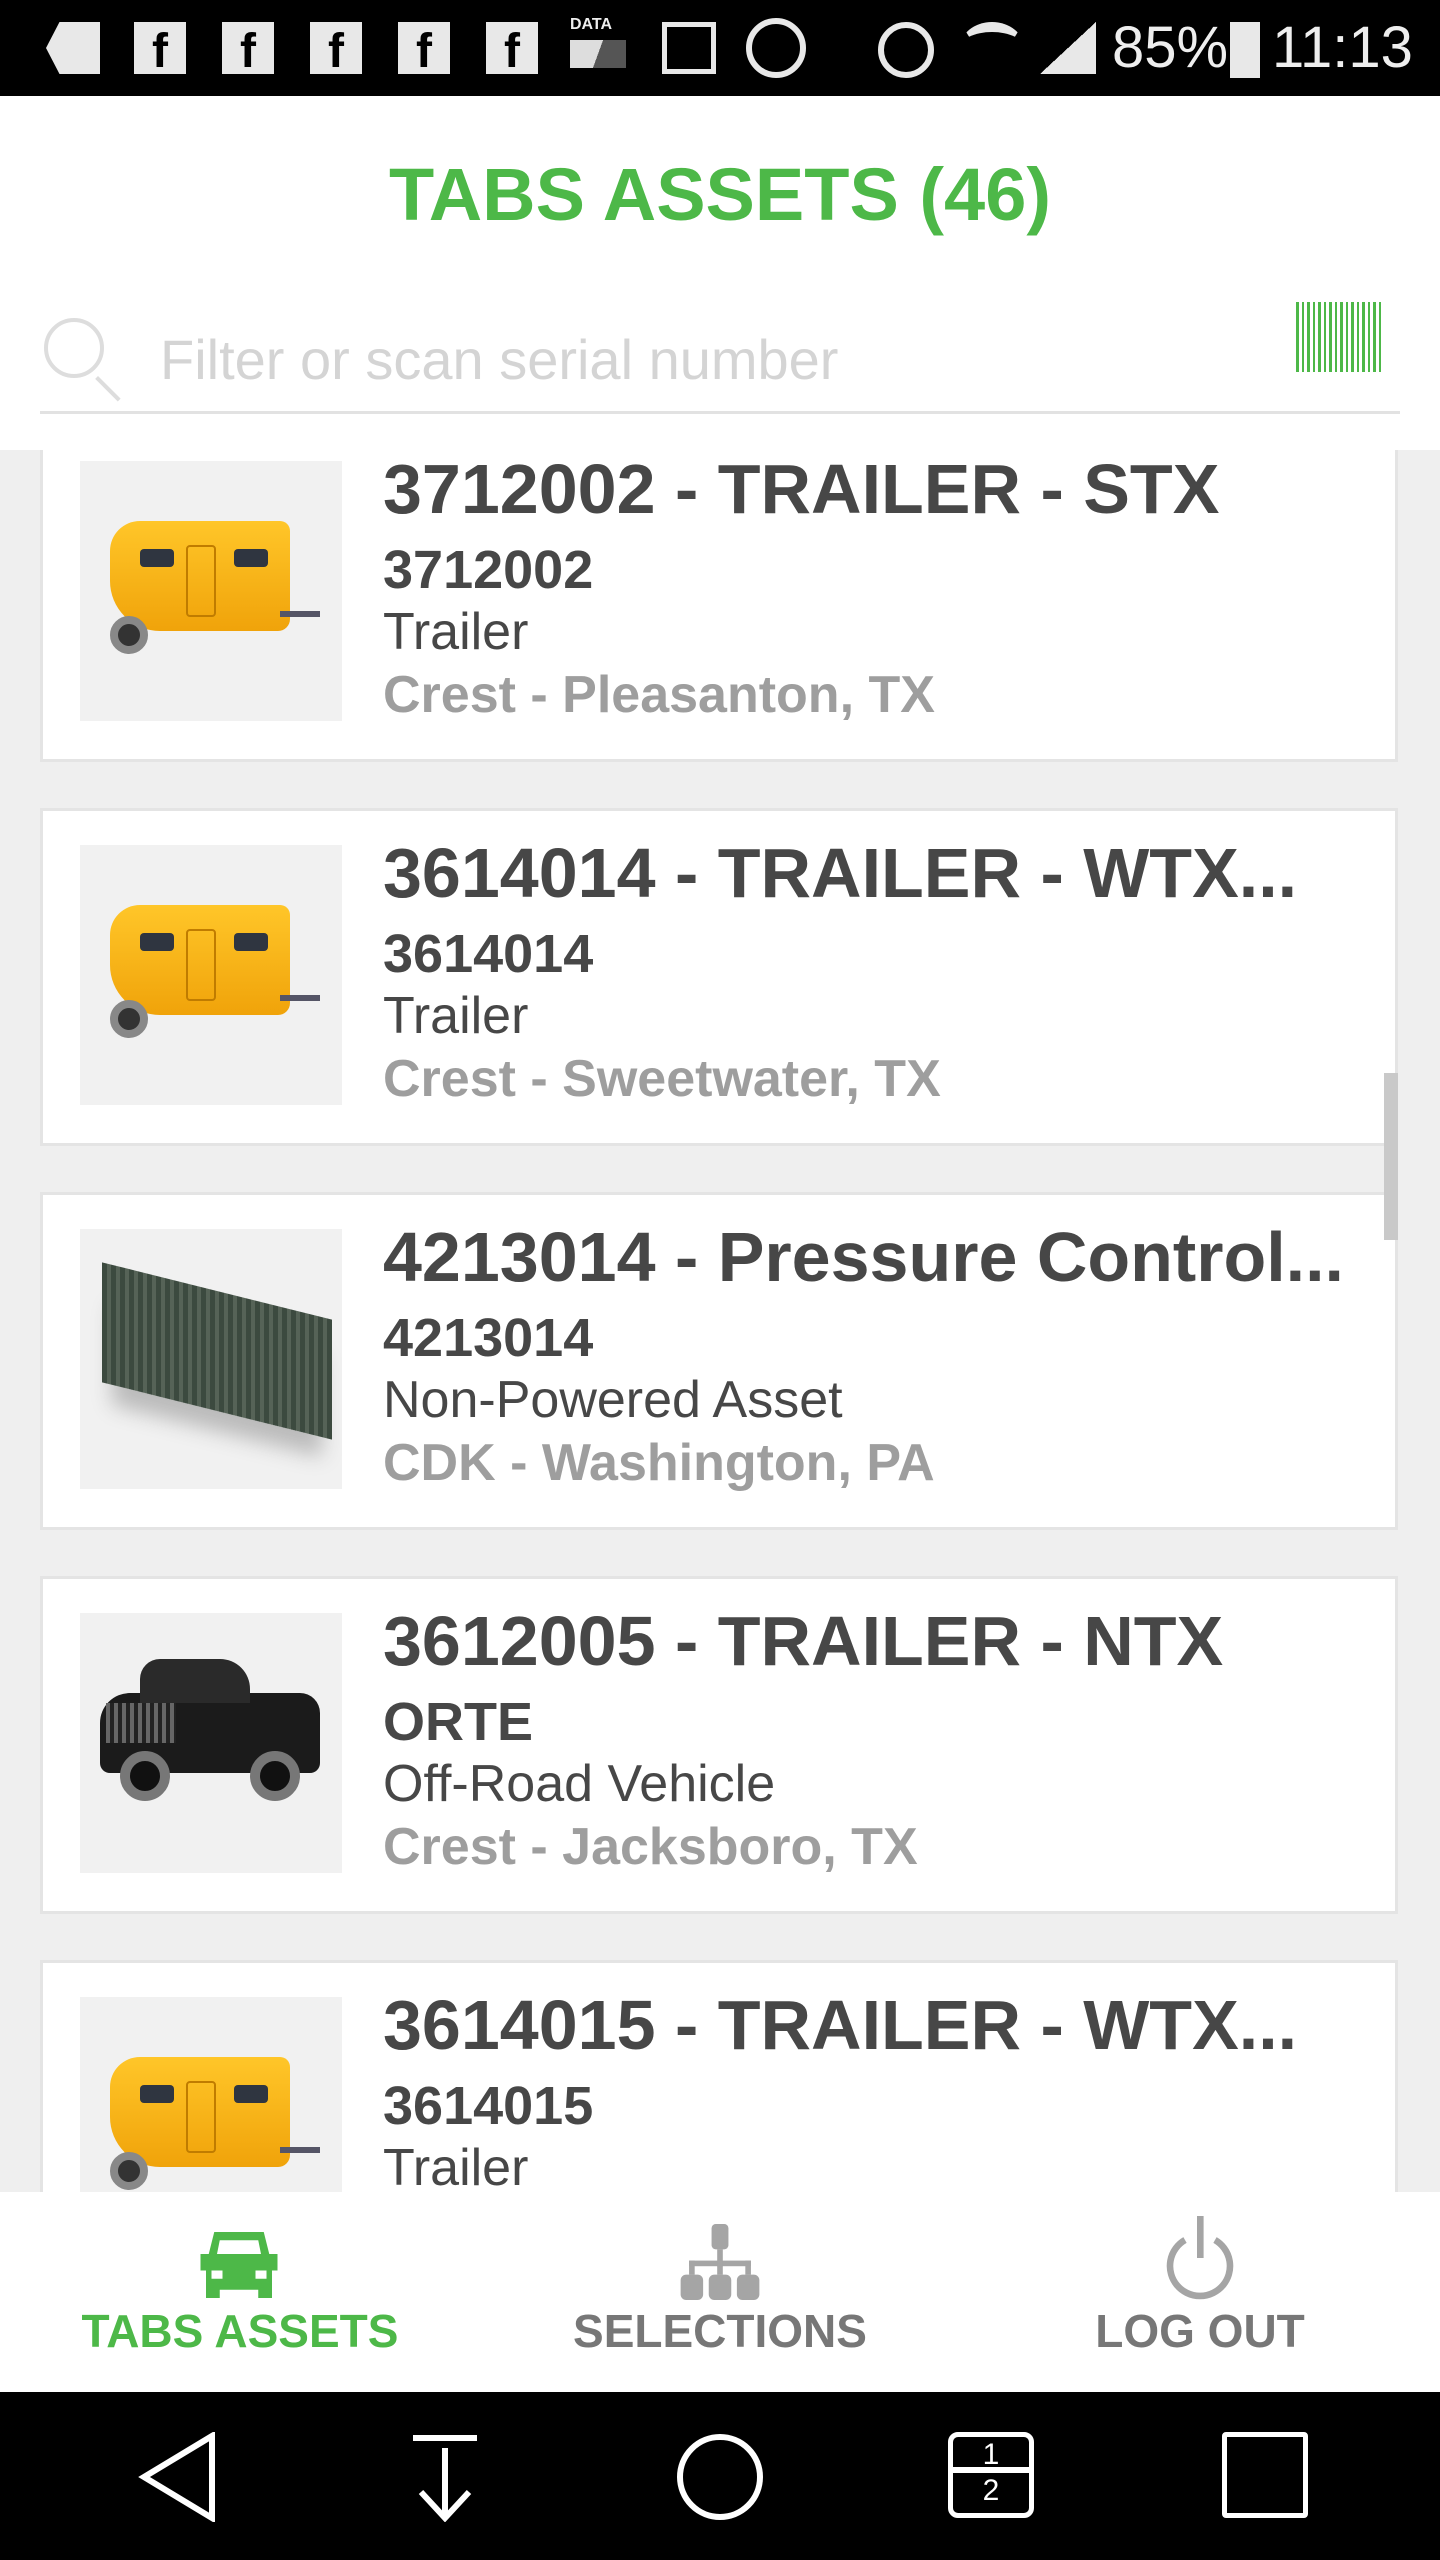 The width and height of the screenshot is (1440, 2560). I want to click on asset-type: Off-Road Vehicle, so click(579, 1784).